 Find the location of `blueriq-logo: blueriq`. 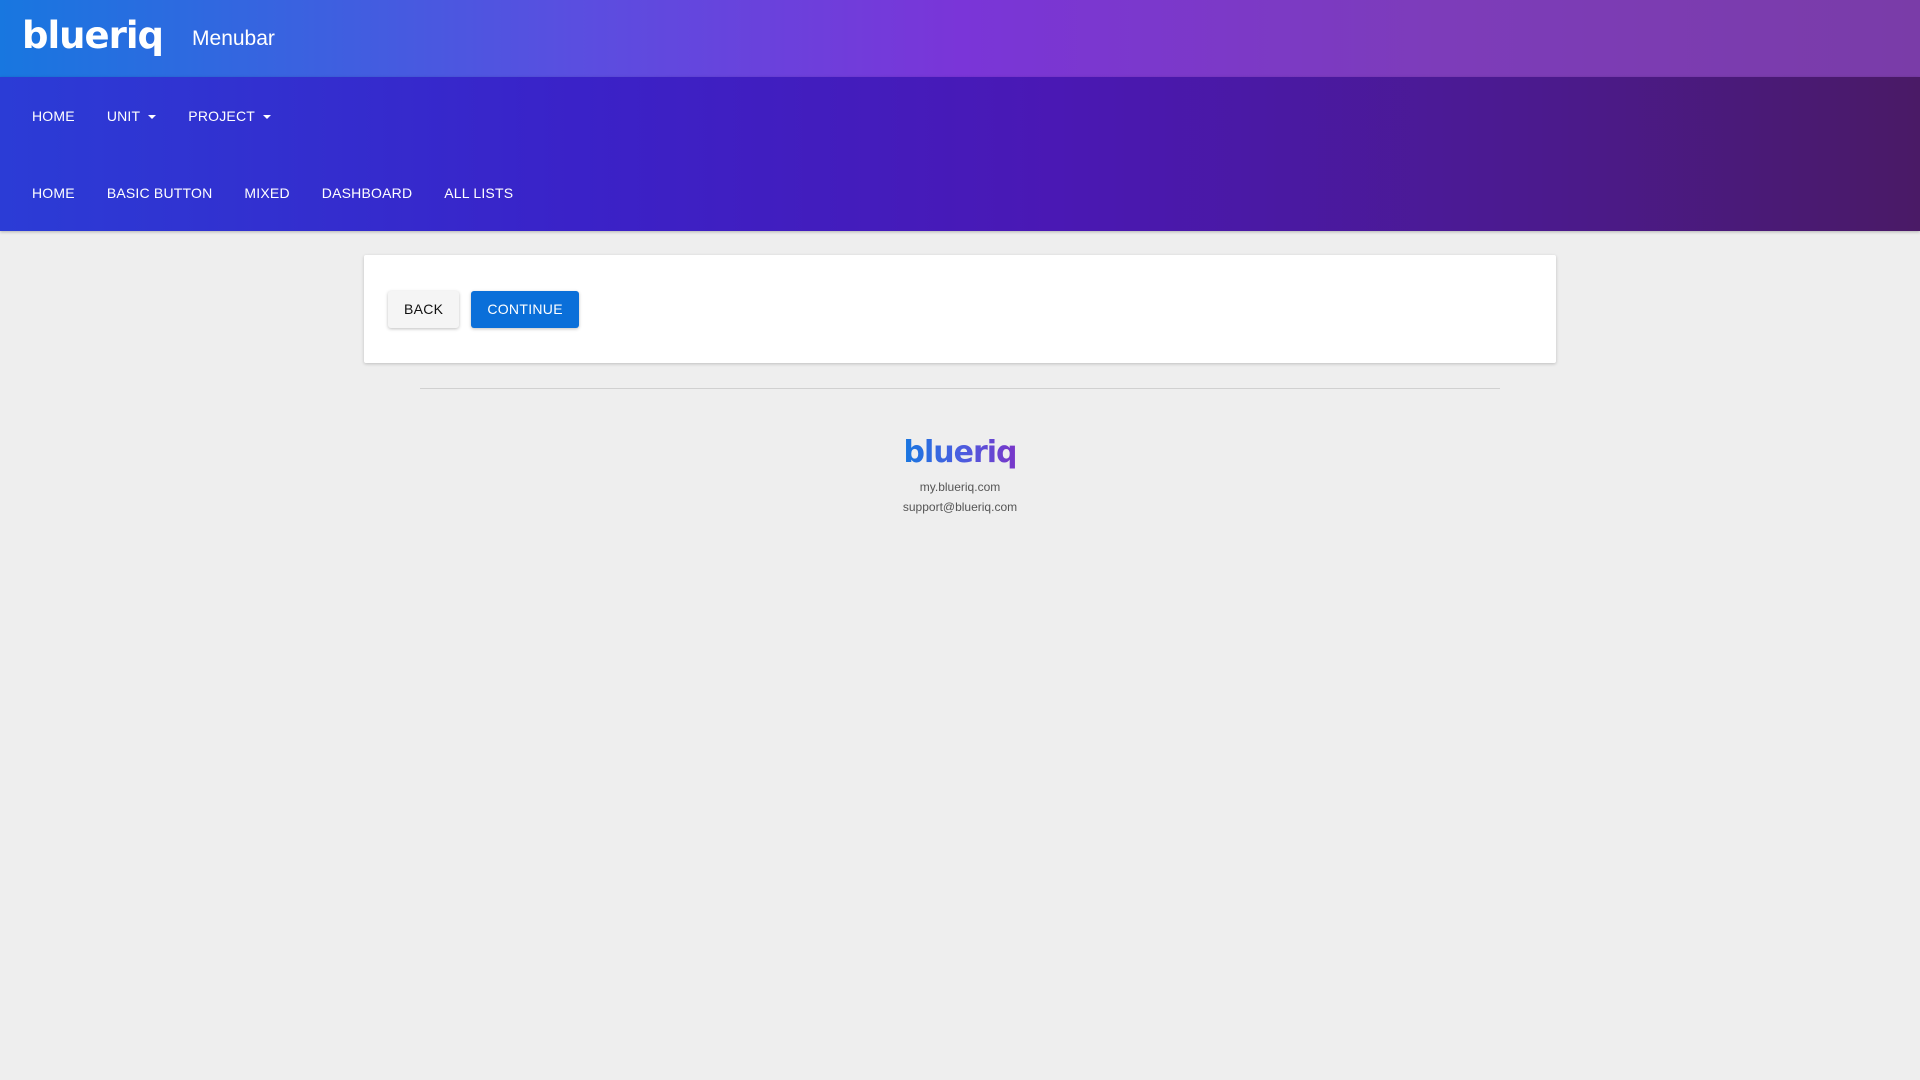

blueriq-logo: blueriq is located at coordinates (93, 38).